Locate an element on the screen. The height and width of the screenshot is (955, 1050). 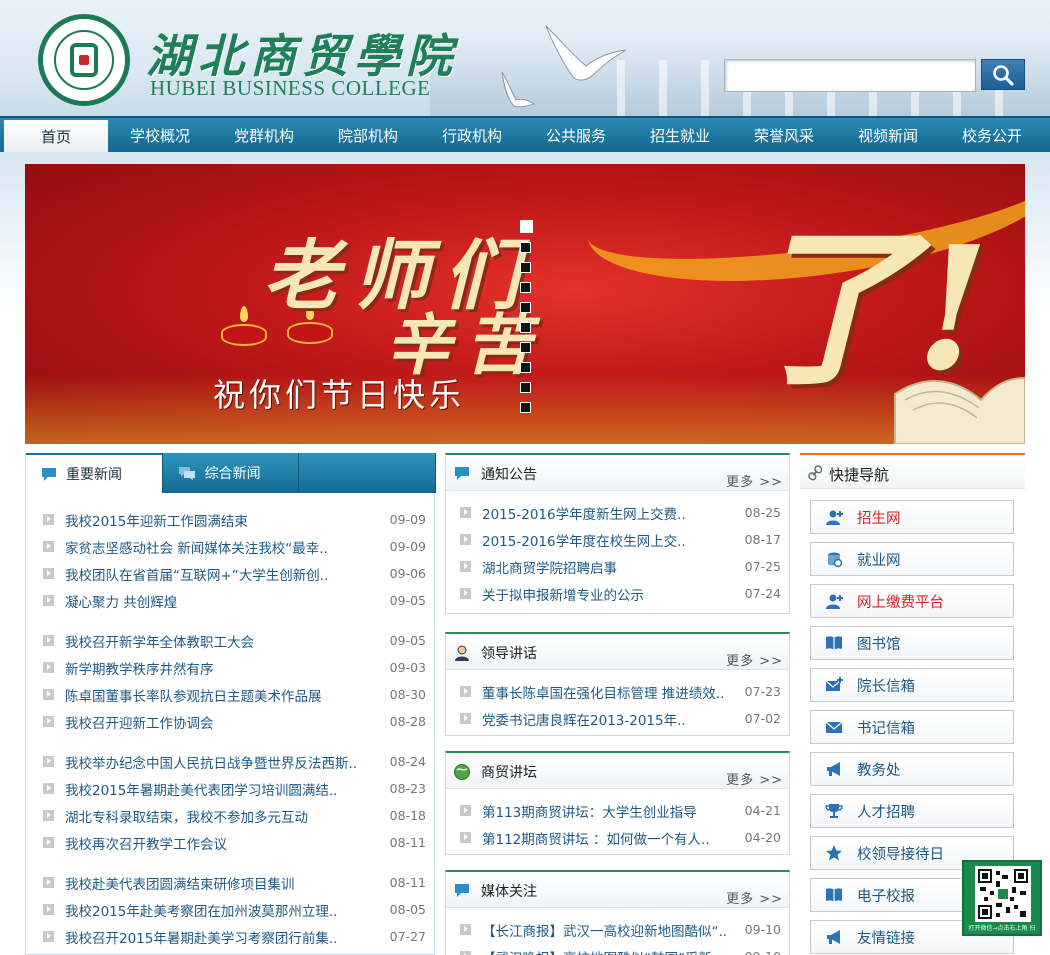
quick-link-3: 网上缴费平台 is located at coordinates (912, 601).